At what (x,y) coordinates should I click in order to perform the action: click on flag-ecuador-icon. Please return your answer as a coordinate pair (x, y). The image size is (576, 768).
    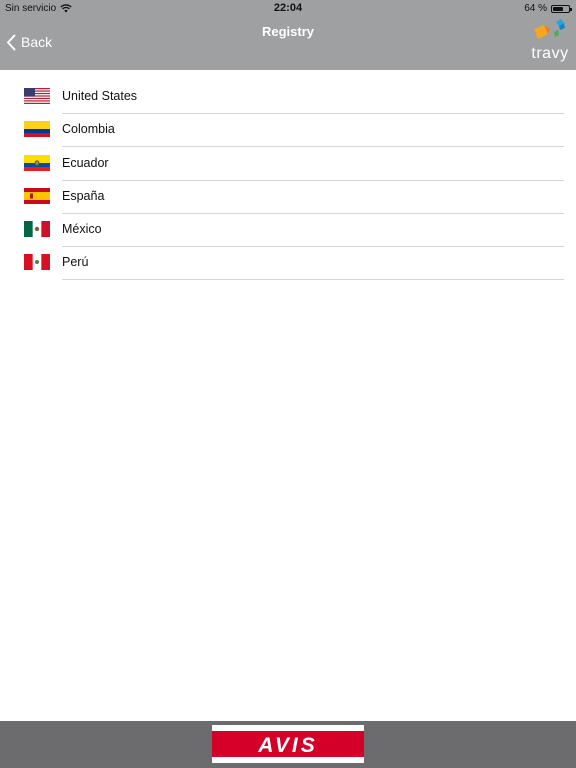
    Looking at the image, I should click on (37, 162).